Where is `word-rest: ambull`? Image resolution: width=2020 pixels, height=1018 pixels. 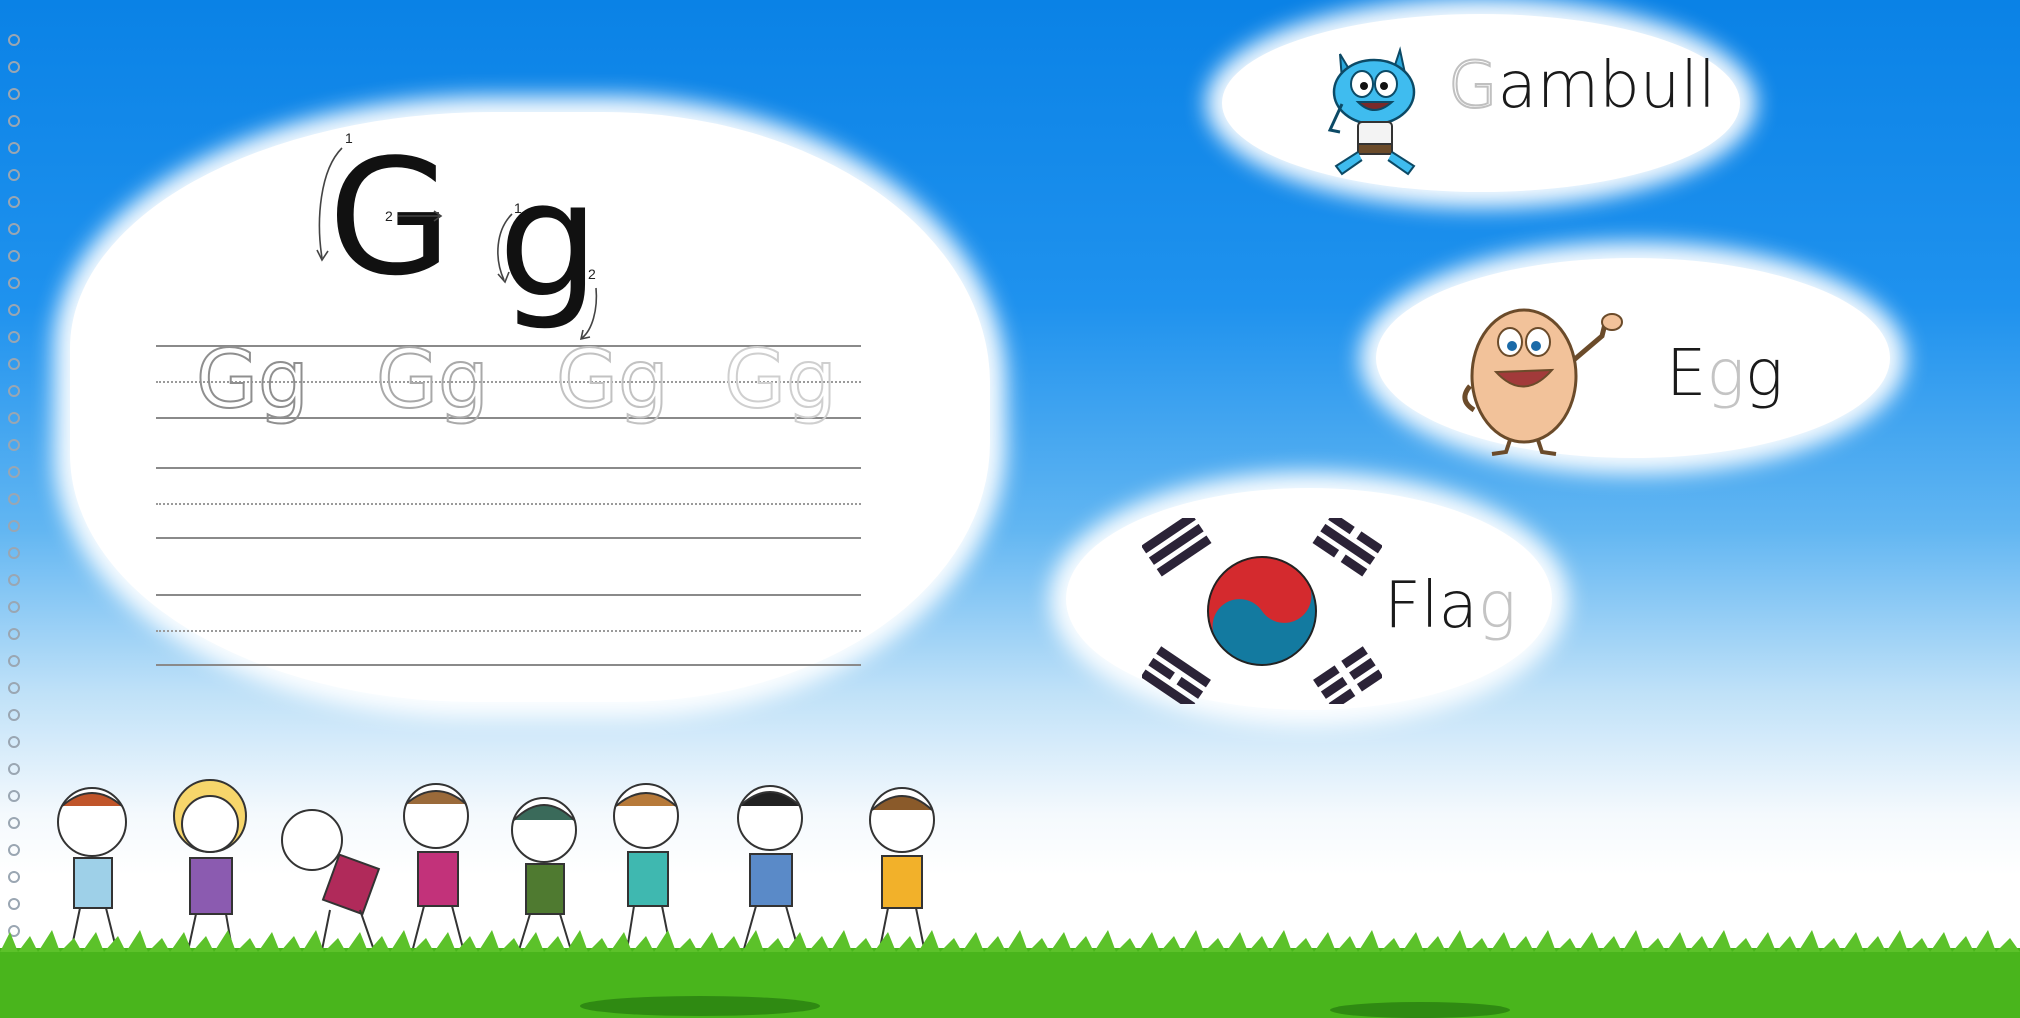 word-rest: ambull is located at coordinates (1606, 86).